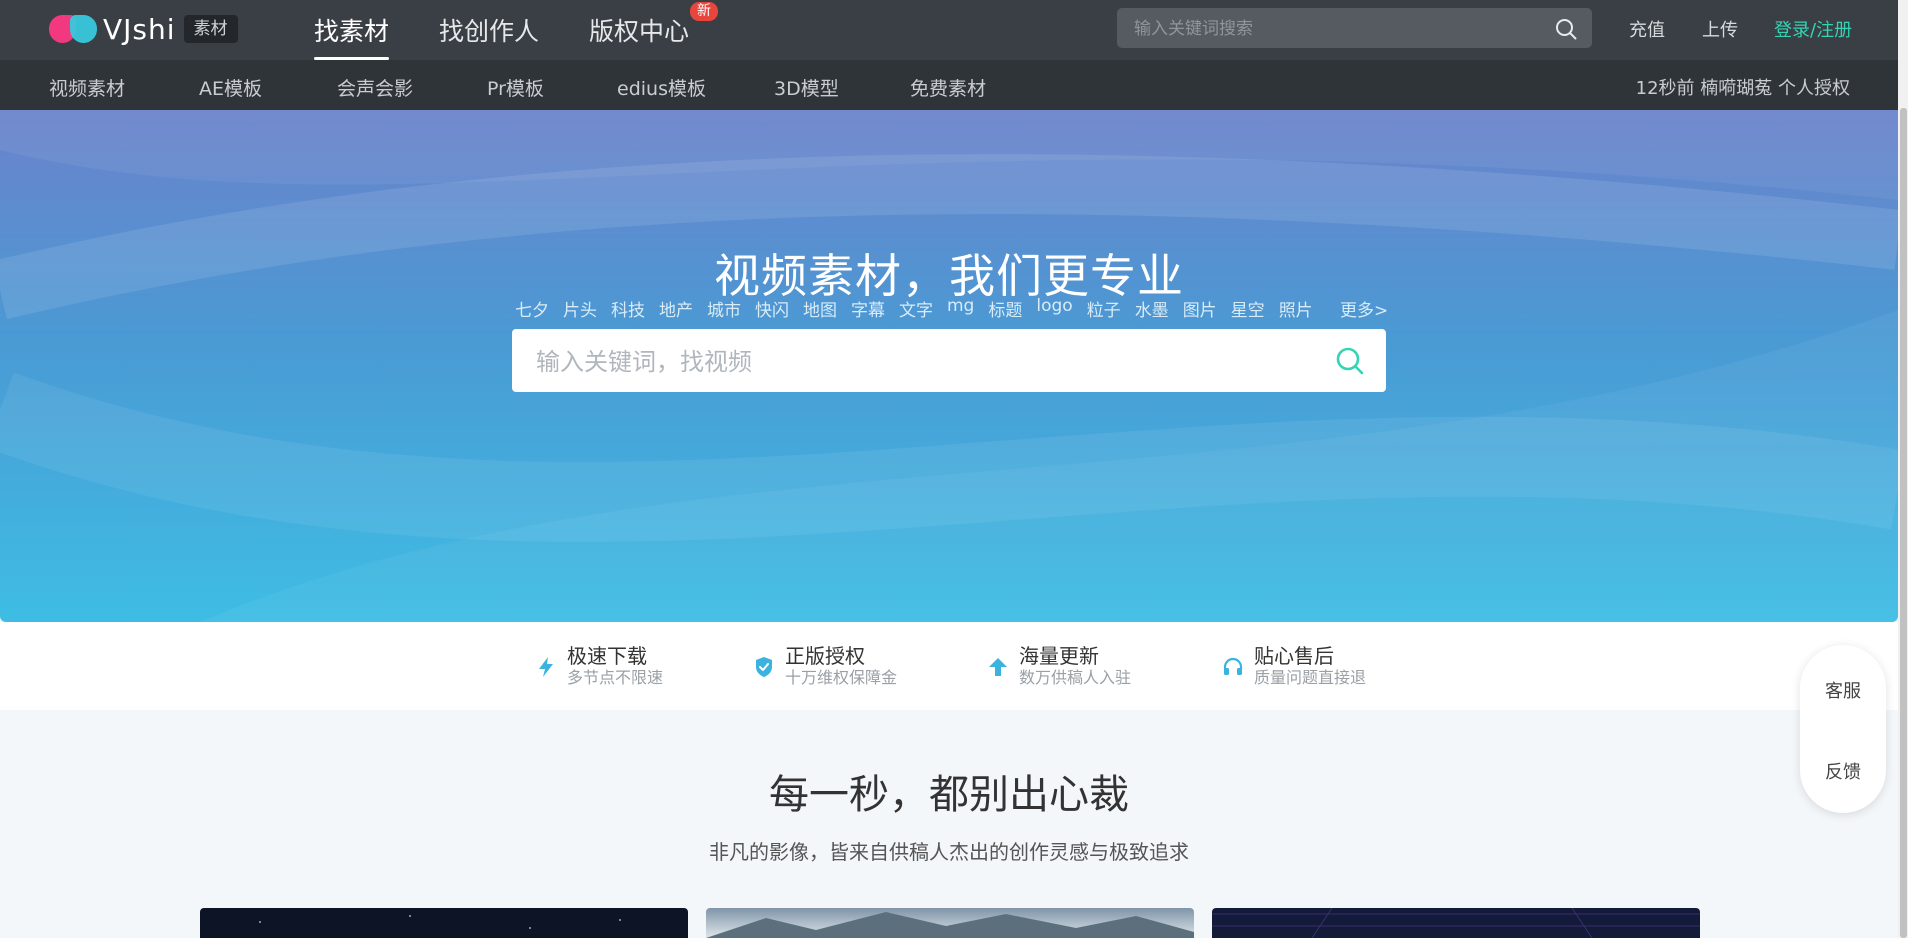 This screenshot has height=938, width=1908. What do you see at coordinates (87, 87) in the screenshot?
I see `subnav-item-video: 视频素材` at bounding box center [87, 87].